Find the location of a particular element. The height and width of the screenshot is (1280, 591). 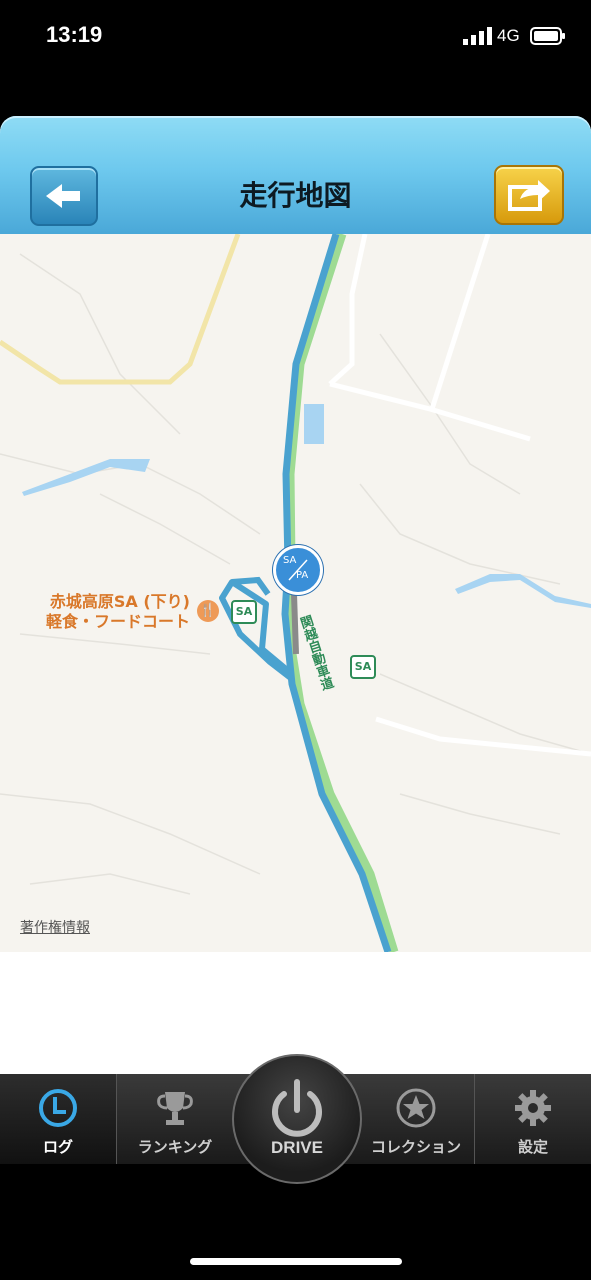

share-button is located at coordinates (529, 195).